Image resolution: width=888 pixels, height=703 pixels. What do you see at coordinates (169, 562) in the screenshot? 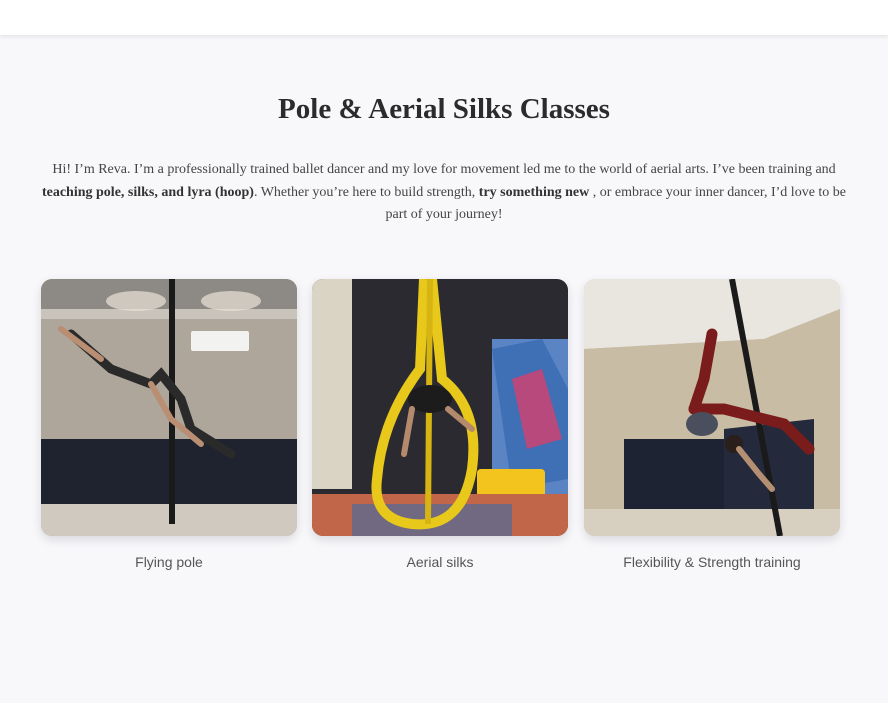
I see `class-caption-flying-pole: Flying pole` at bounding box center [169, 562].